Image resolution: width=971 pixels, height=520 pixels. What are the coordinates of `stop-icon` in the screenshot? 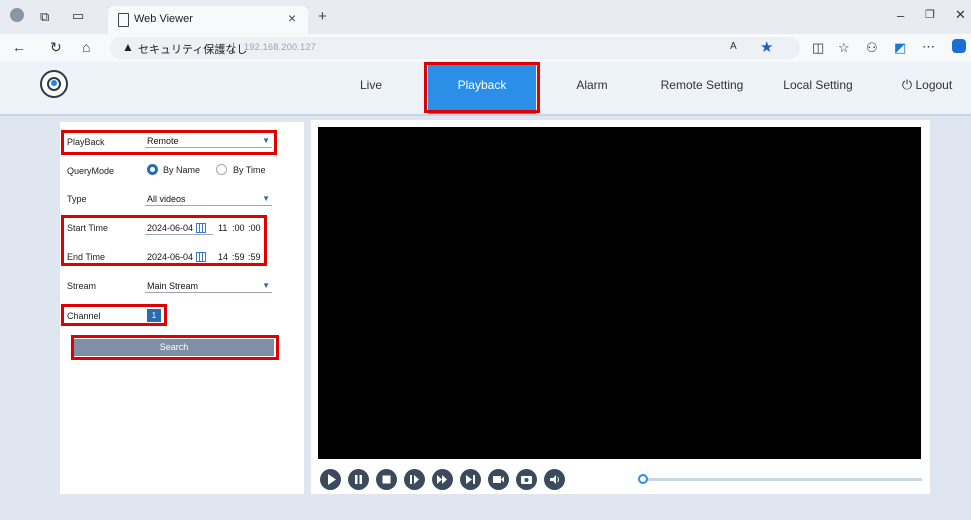 It's located at (386, 479).